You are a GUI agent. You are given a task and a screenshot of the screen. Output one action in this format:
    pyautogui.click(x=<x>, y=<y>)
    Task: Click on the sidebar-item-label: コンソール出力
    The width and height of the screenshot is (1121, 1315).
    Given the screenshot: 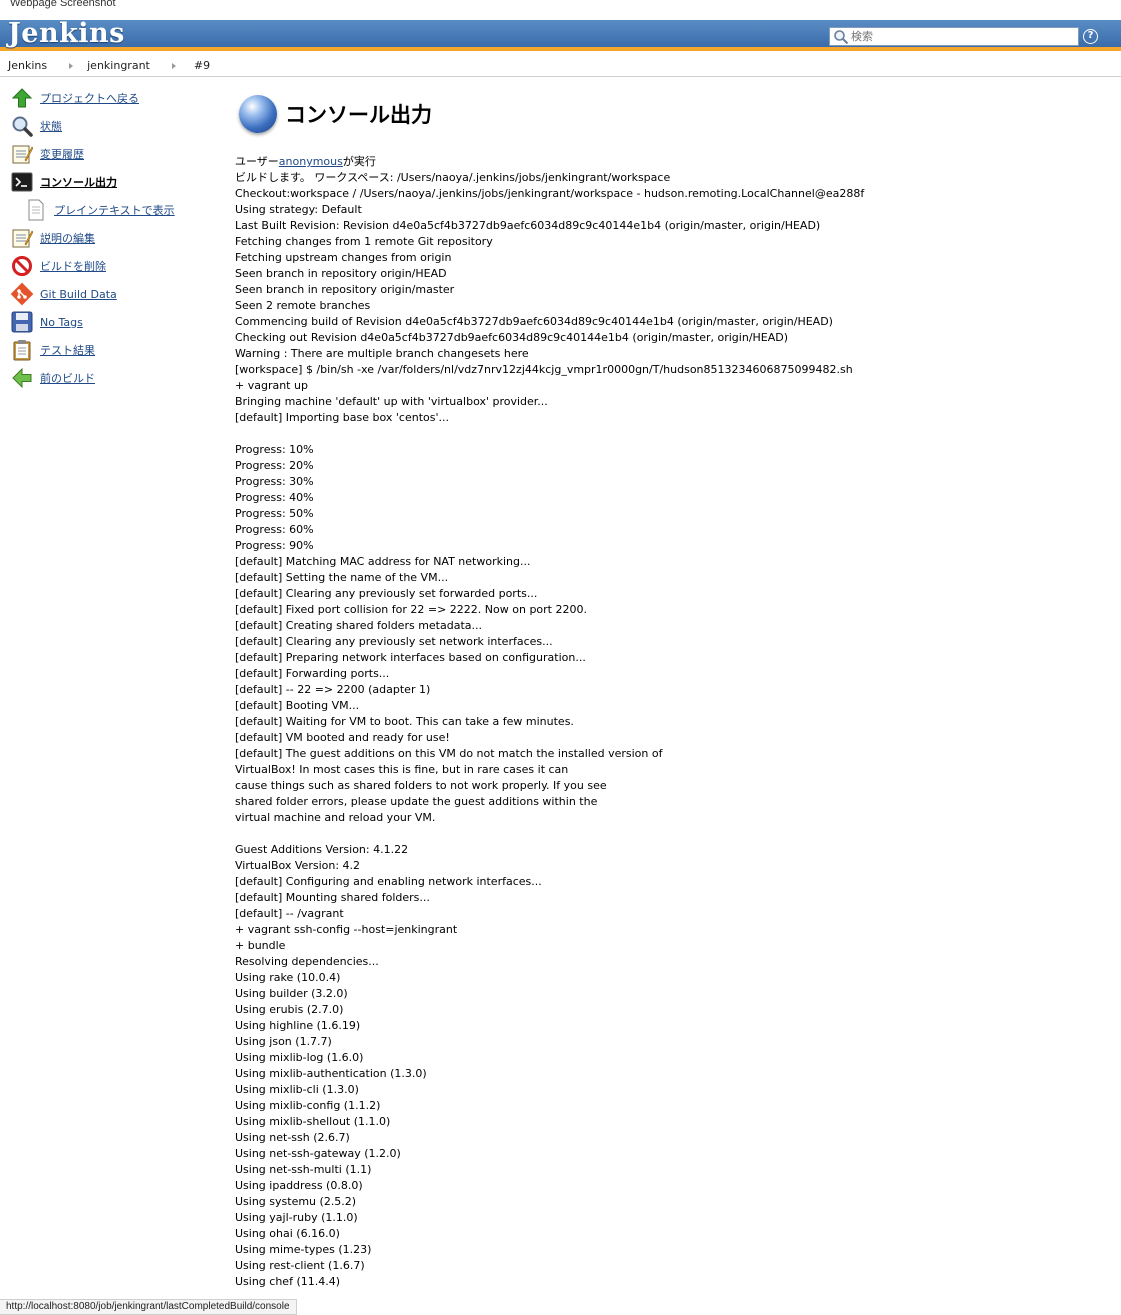 What is the action you would take?
    pyautogui.click(x=78, y=182)
    